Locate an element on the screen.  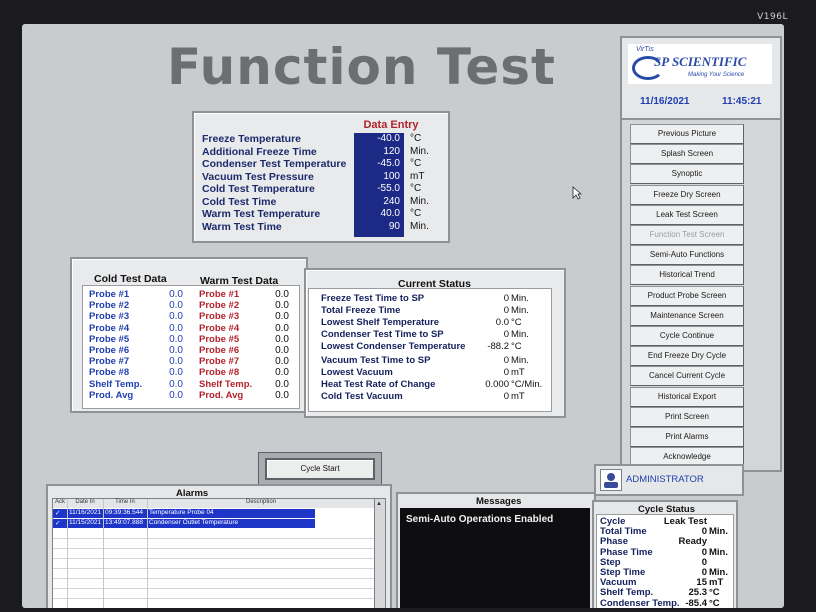
nav-button: Historical Export is located at coordinates (687, 396).